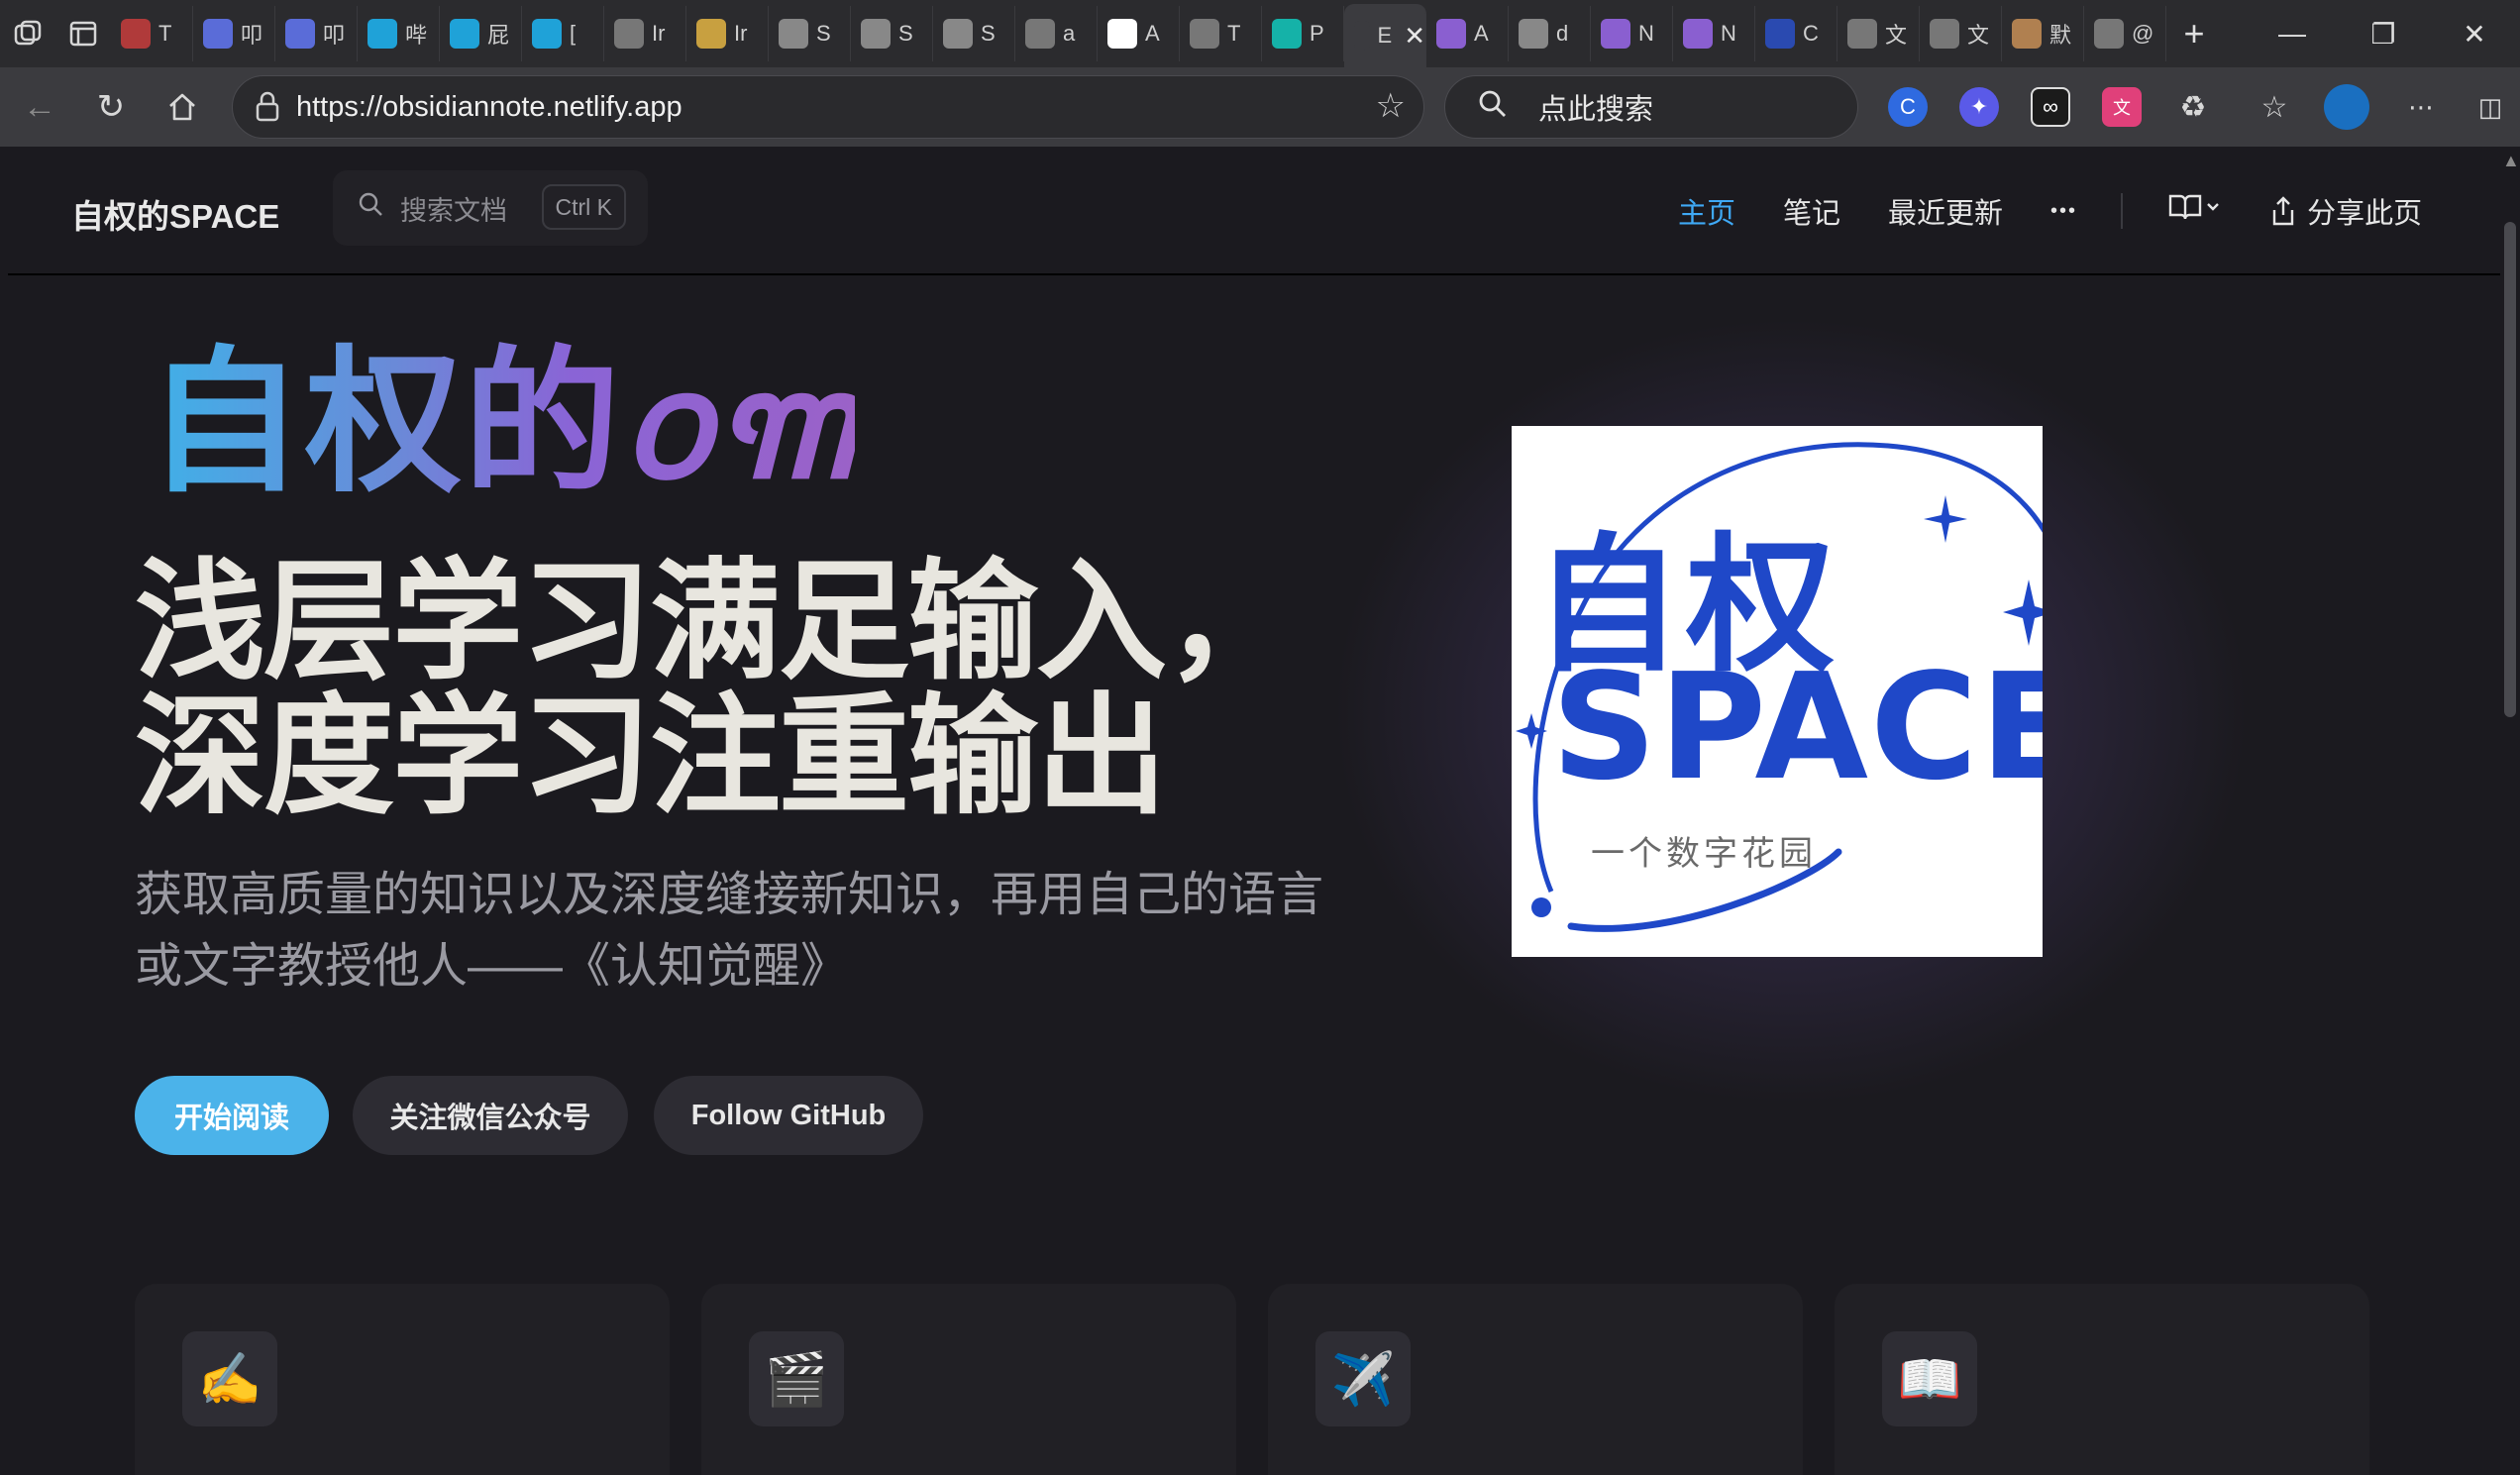 This screenshot has height=1475, width=2520. Describe the element at coordinates (1056, 34) in the screenshot. I see `browser-tab: a` at that location.